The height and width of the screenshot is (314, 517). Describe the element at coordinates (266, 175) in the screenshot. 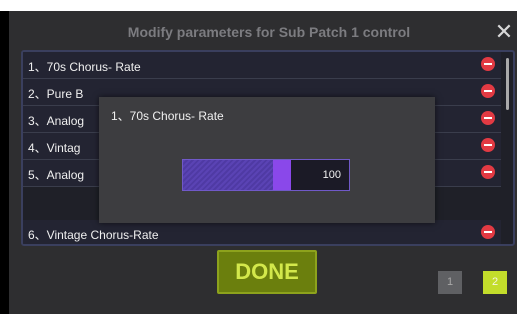

I see `value-slider: 100` at that location.